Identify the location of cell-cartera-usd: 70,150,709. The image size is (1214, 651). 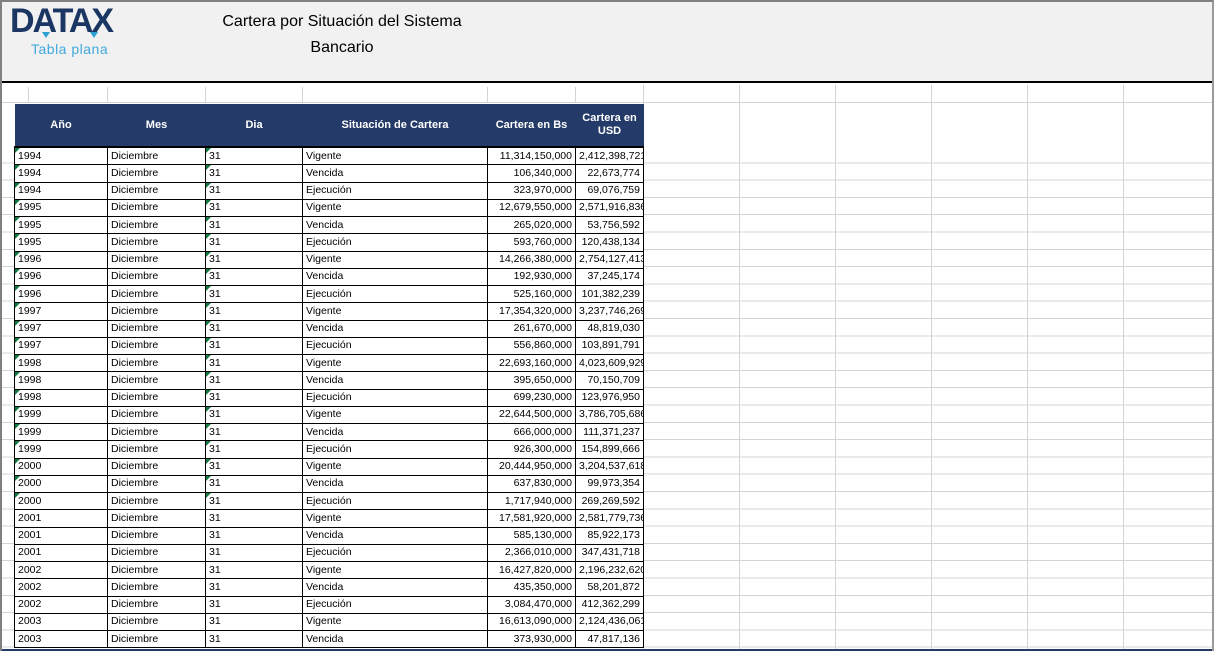
(609, 380).